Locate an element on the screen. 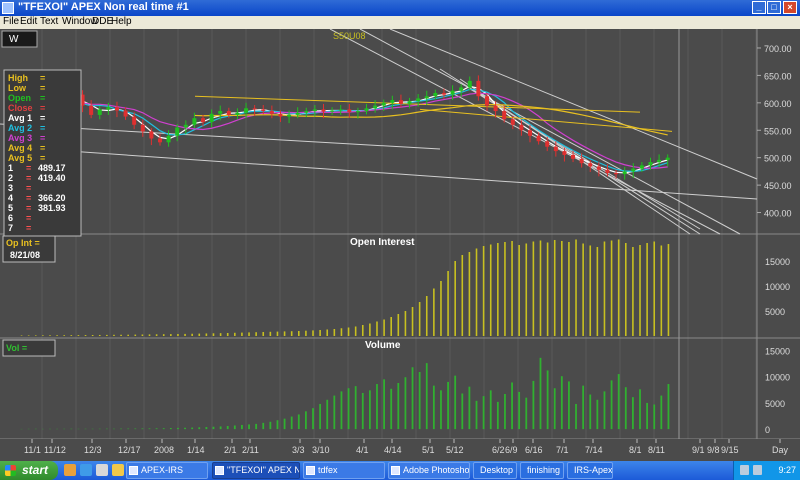 Image resolution: width=800 pixels, height=480 pixels. menu-text: Text is located at coordinates (49, 21).